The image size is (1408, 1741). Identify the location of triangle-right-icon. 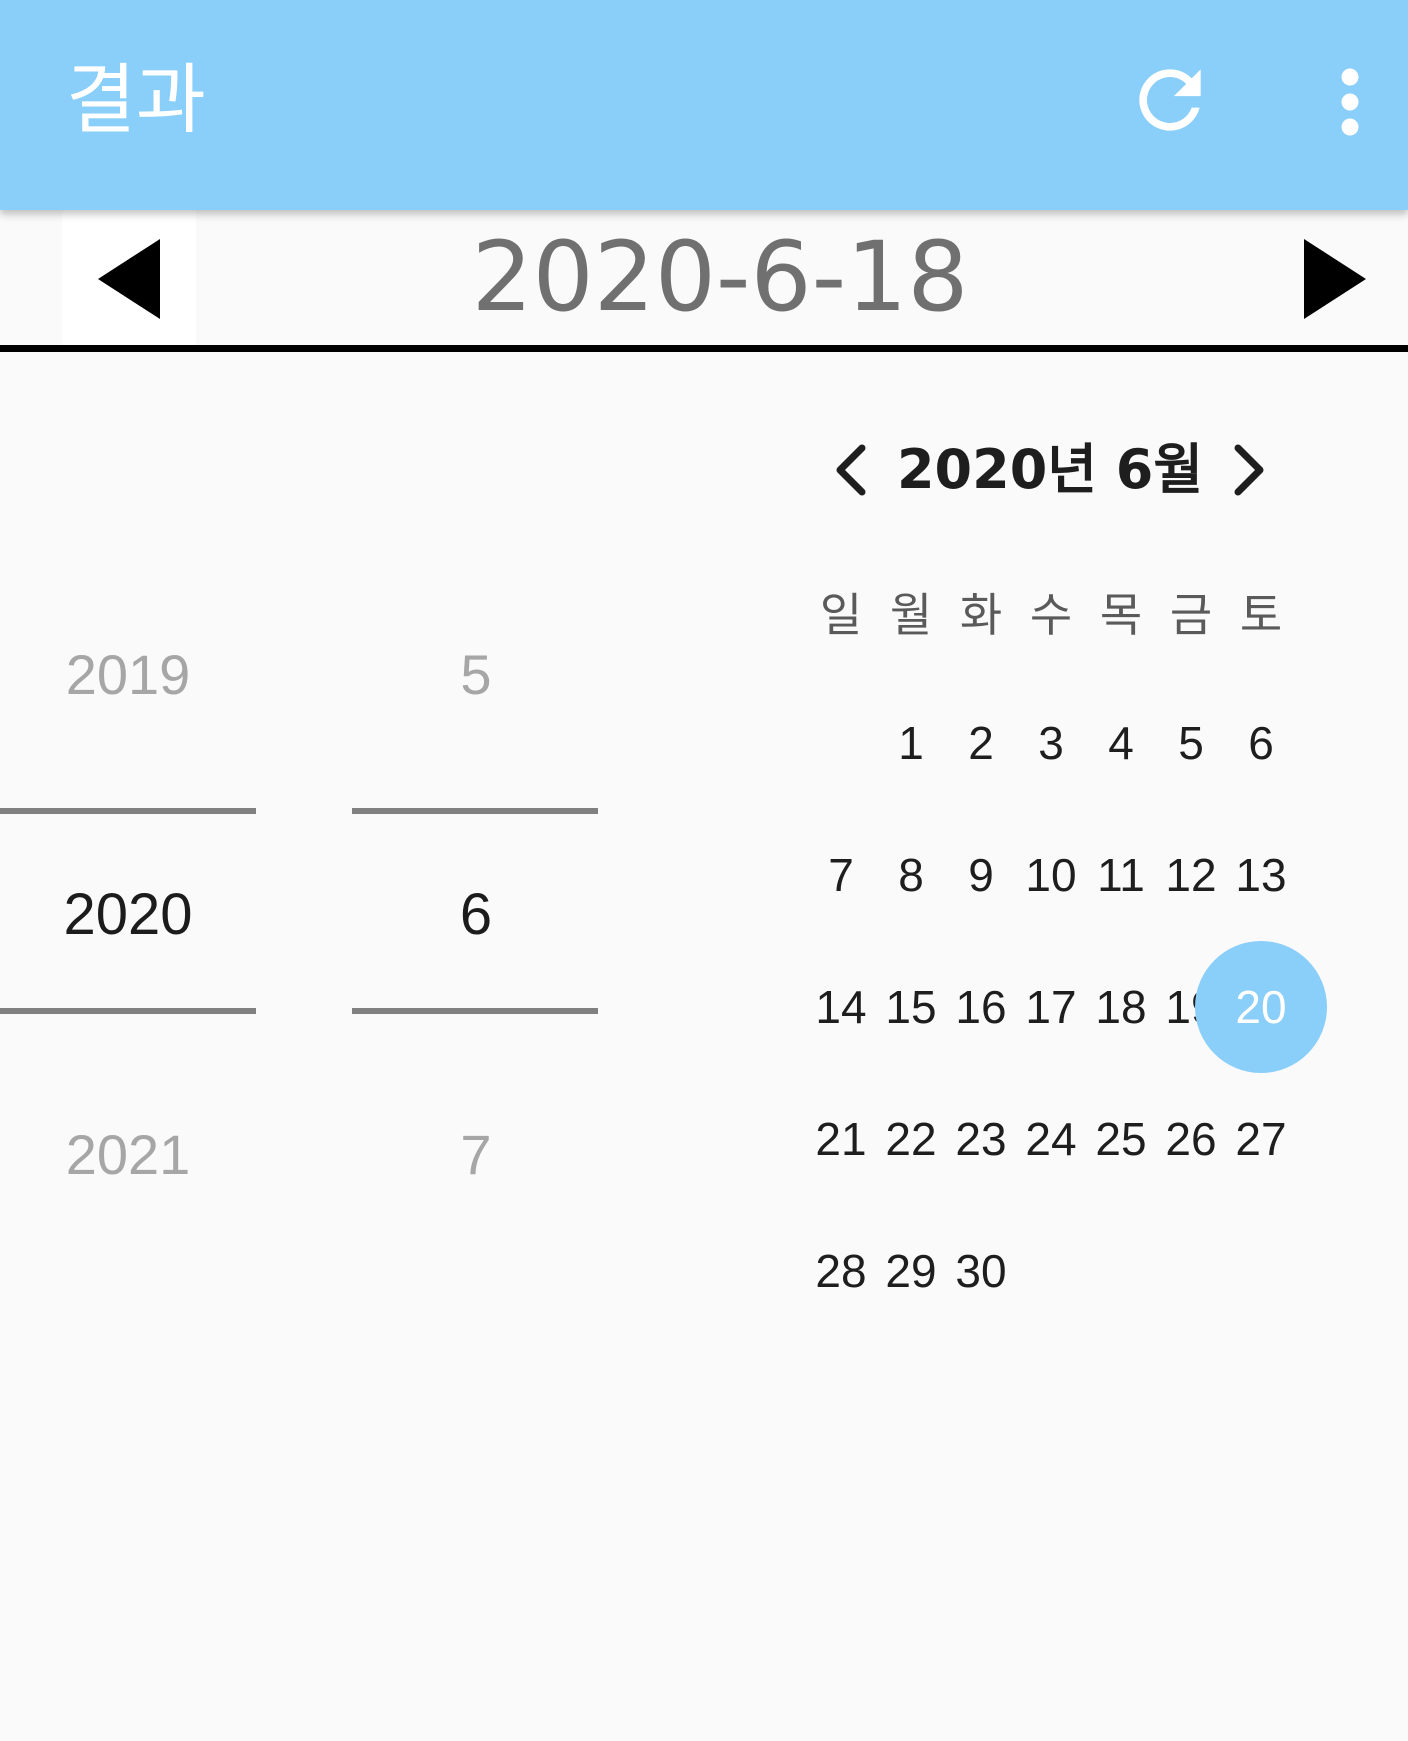
(1335, 278).